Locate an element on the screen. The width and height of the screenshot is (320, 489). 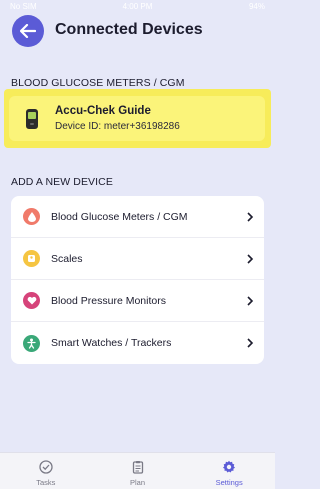
device-name: Accu-Chek Guide is located at coordinates (103, 111).